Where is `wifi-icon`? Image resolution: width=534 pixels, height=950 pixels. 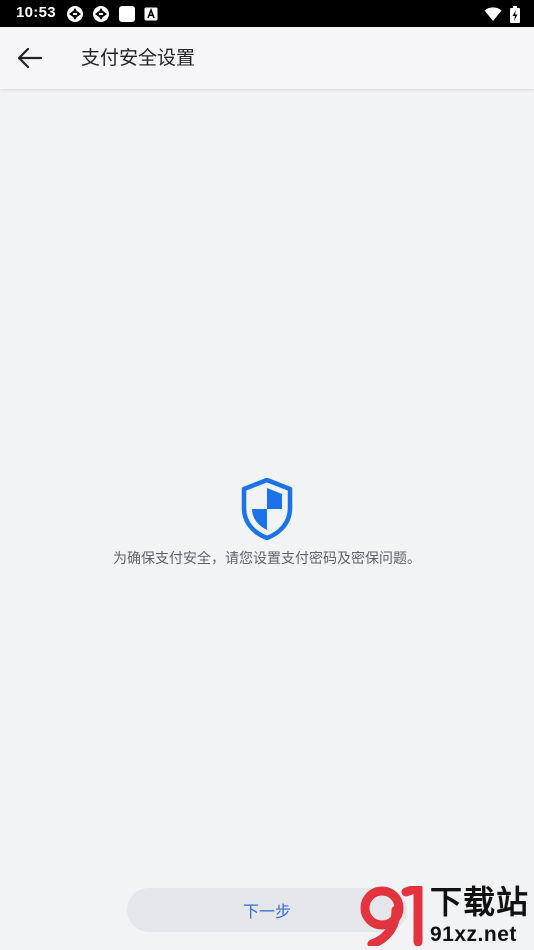 wifi-icon is located at coordinates (493, 14).